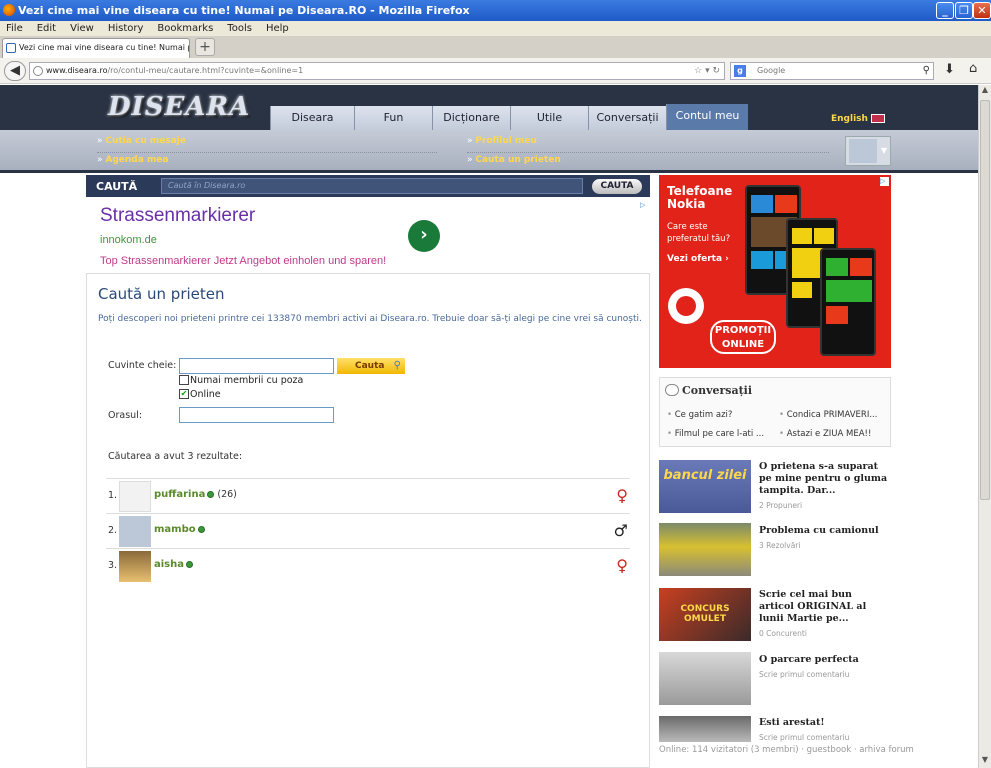  Describe the element at coordinates (705, 678) in the screenshot. I see `parking-thumbnail` at that location.